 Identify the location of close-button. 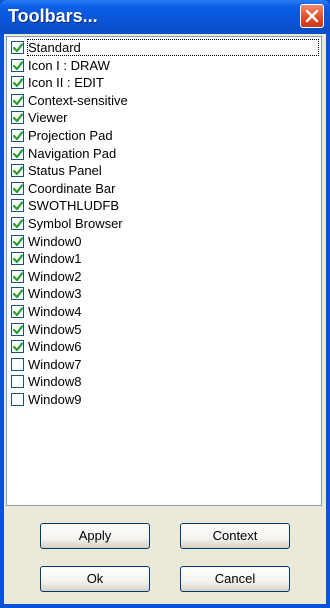
(312, 16).